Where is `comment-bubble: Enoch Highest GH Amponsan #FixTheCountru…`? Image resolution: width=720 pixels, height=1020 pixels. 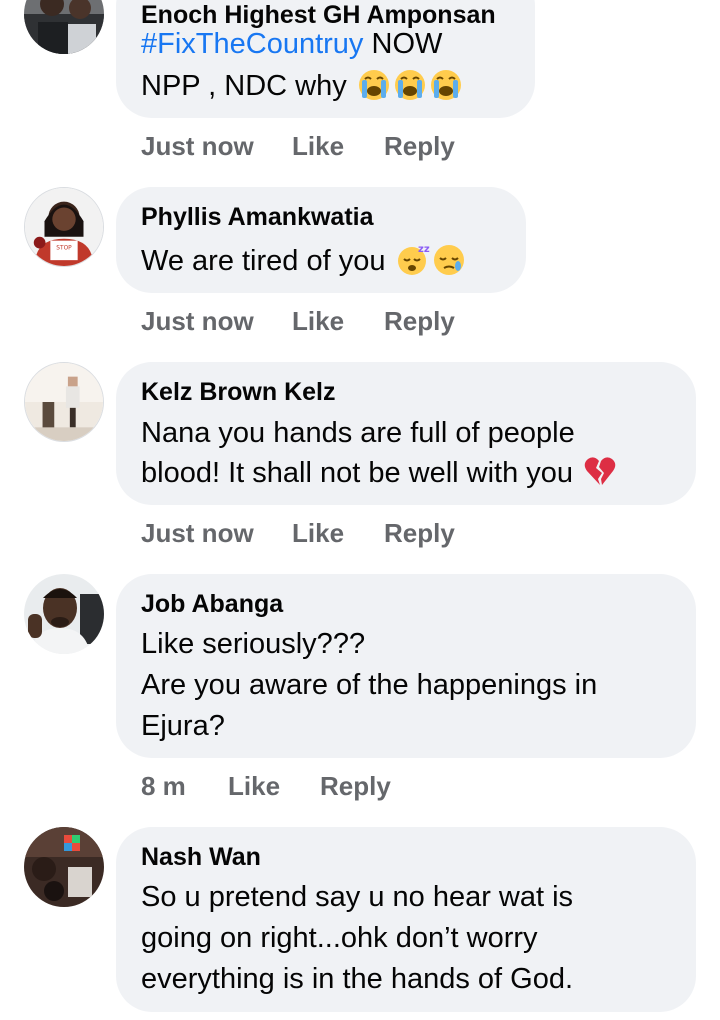 comment-bubble: Enoch Highest GH Amponsan #FixTheCountru… is located at coordinates (325, 59).